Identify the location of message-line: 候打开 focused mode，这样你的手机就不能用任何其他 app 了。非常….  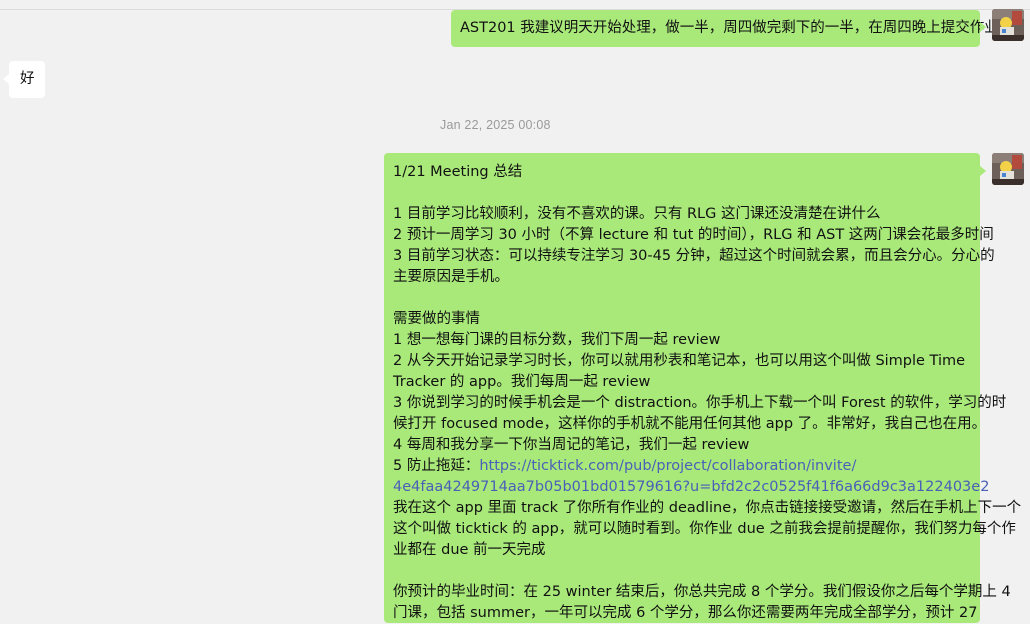
(690, 424).